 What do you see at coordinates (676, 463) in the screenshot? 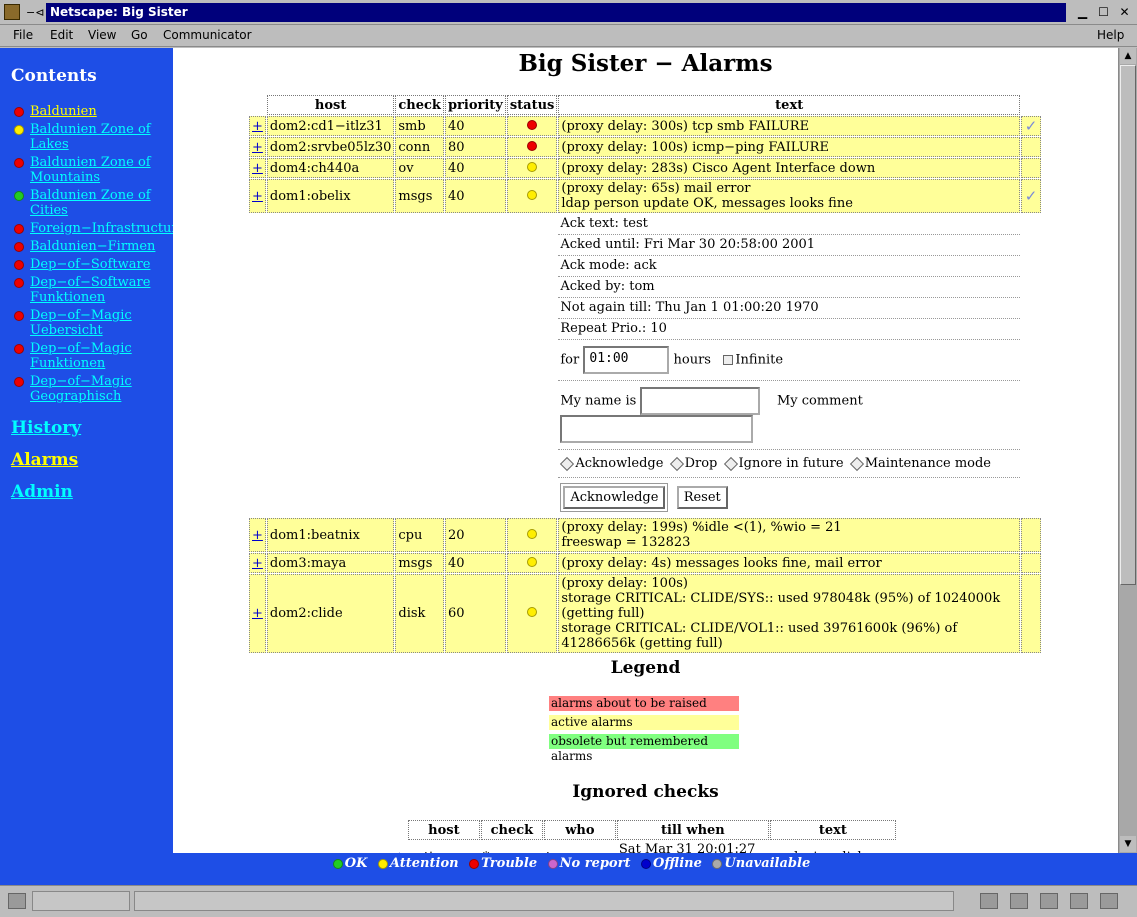
I see `radio-drop` at bounding box center [676, 463].